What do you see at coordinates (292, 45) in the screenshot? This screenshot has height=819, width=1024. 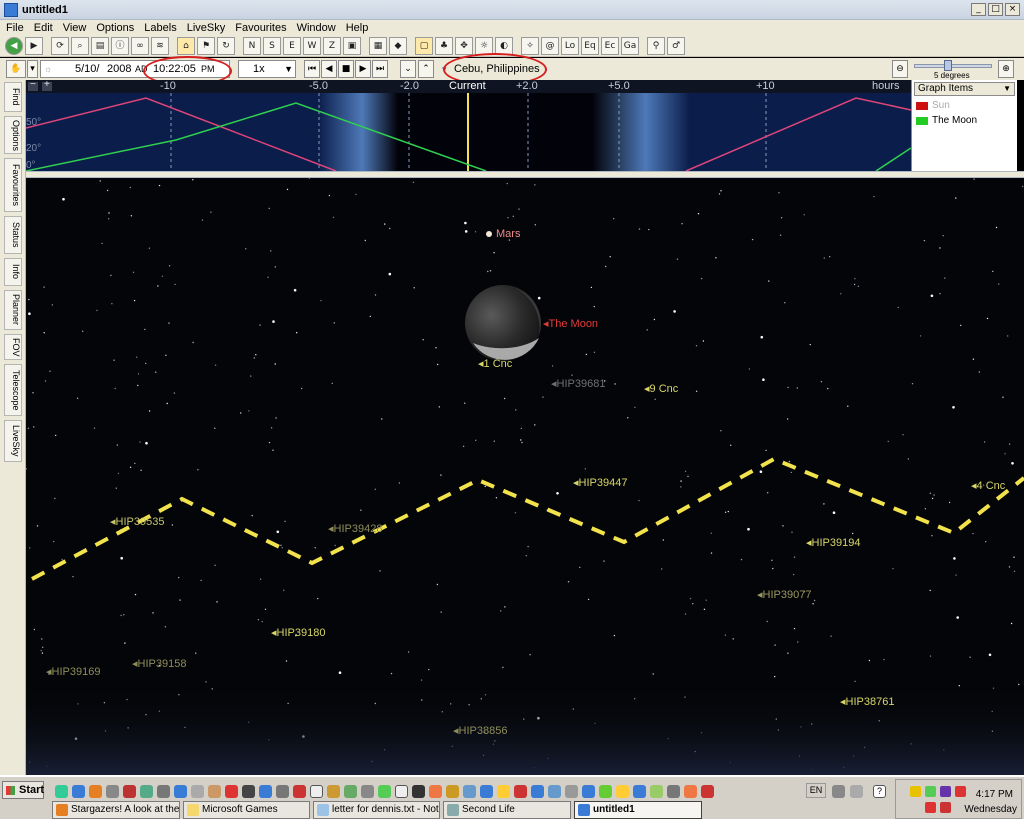 I see `east-view-icon: E` at bounding box center [292, 45].